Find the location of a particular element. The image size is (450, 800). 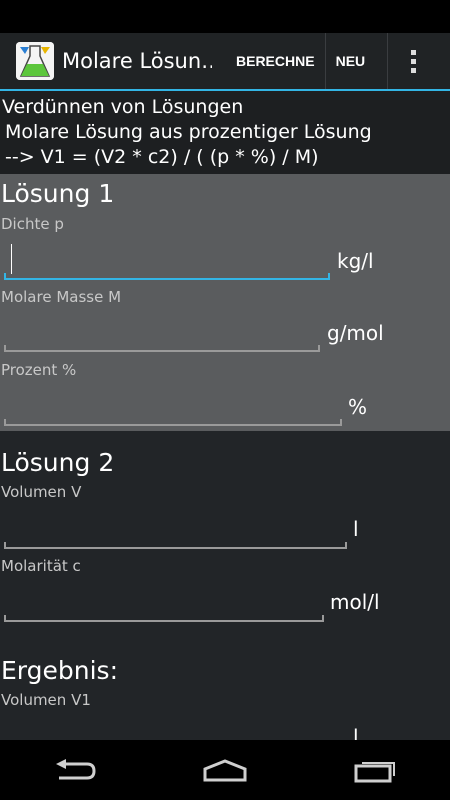

volume-label: Volumen V is located at coordinates (41, 492).